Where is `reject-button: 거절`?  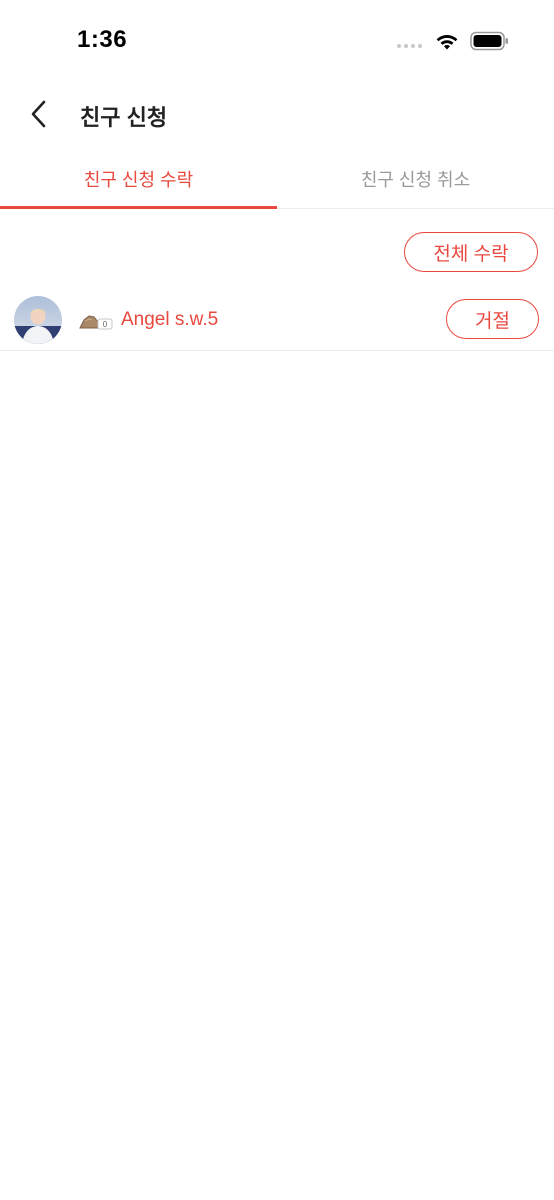 reject-button: 거절 is located at coordinates (492, 319).